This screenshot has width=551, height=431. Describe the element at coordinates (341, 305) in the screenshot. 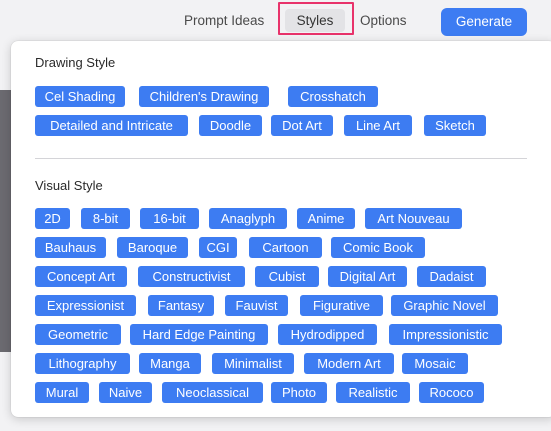

I see `style-chip: Figurative` at that location.